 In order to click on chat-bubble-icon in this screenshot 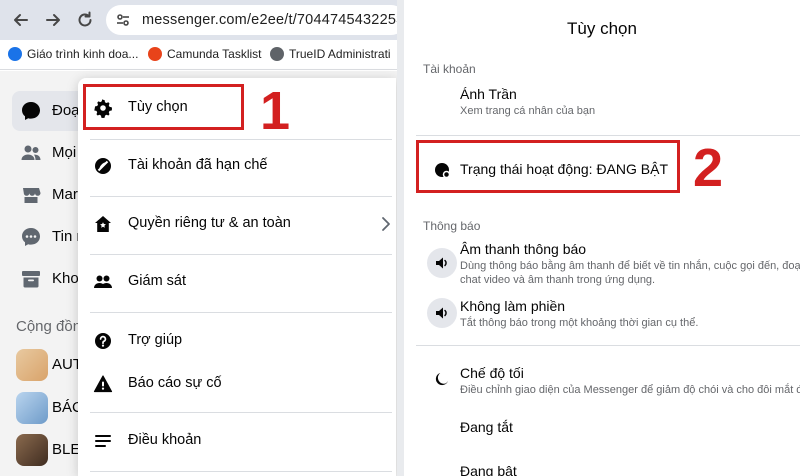, I will do `click(31, 111)`.